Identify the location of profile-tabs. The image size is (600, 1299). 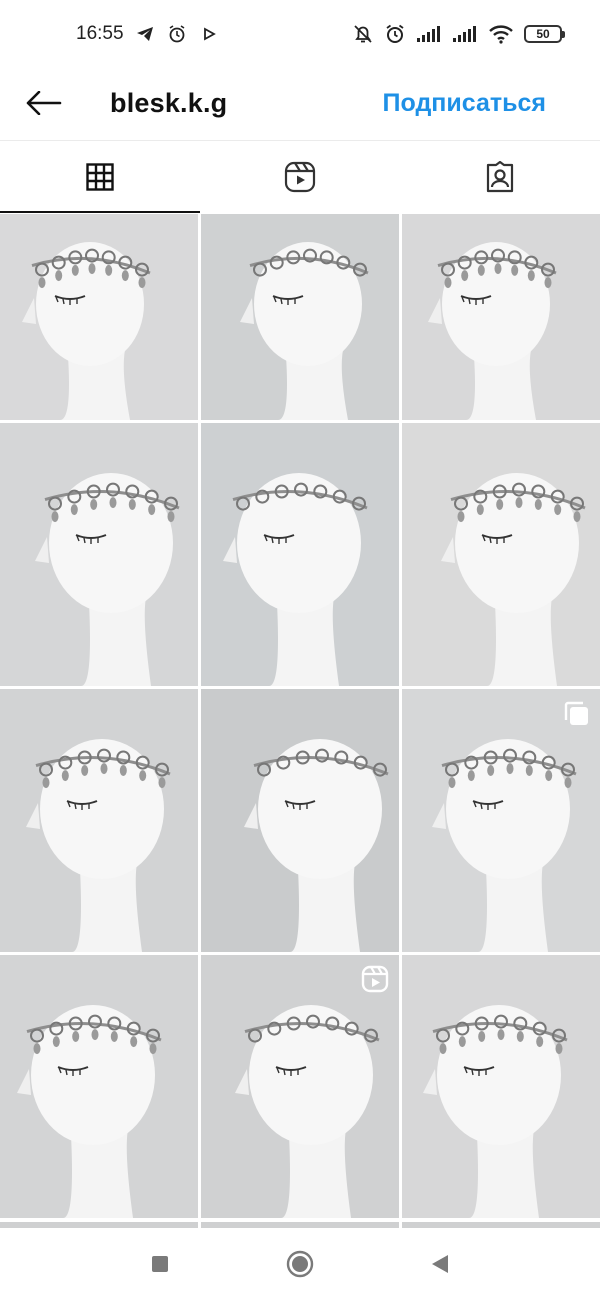
(300, 177).